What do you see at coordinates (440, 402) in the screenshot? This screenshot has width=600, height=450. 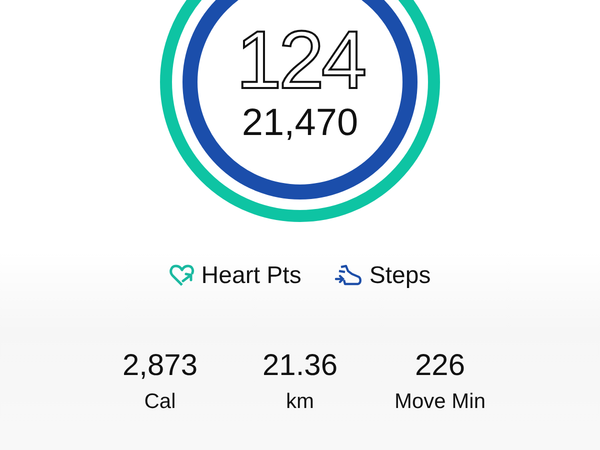 I see `stat-label: Move Min` at bounding box center [440, 402].